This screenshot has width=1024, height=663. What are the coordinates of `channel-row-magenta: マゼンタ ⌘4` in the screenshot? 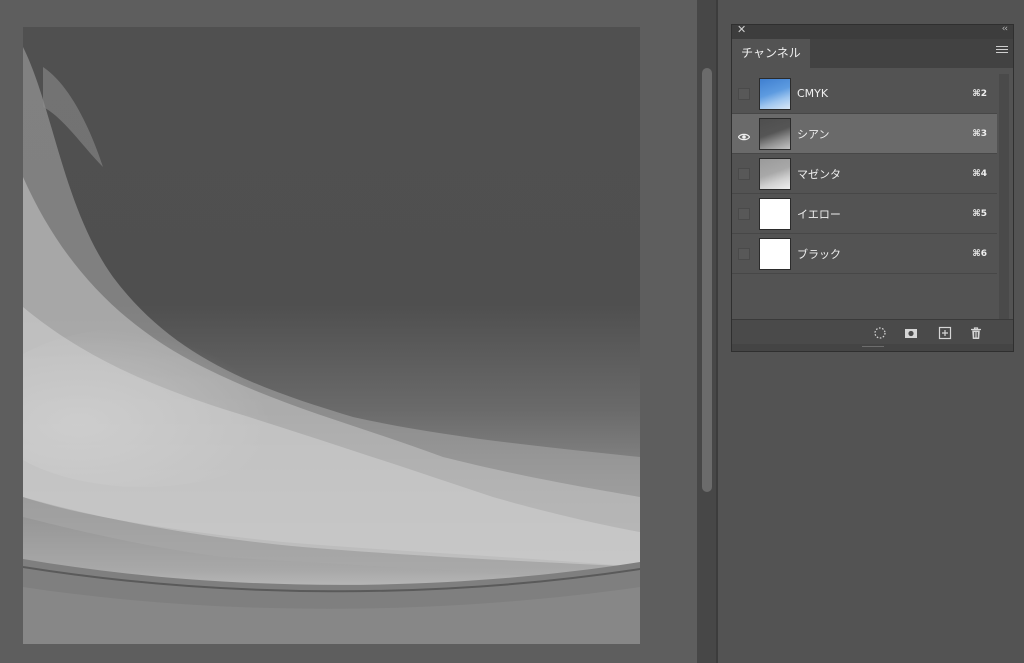 It's located at (864, 174).